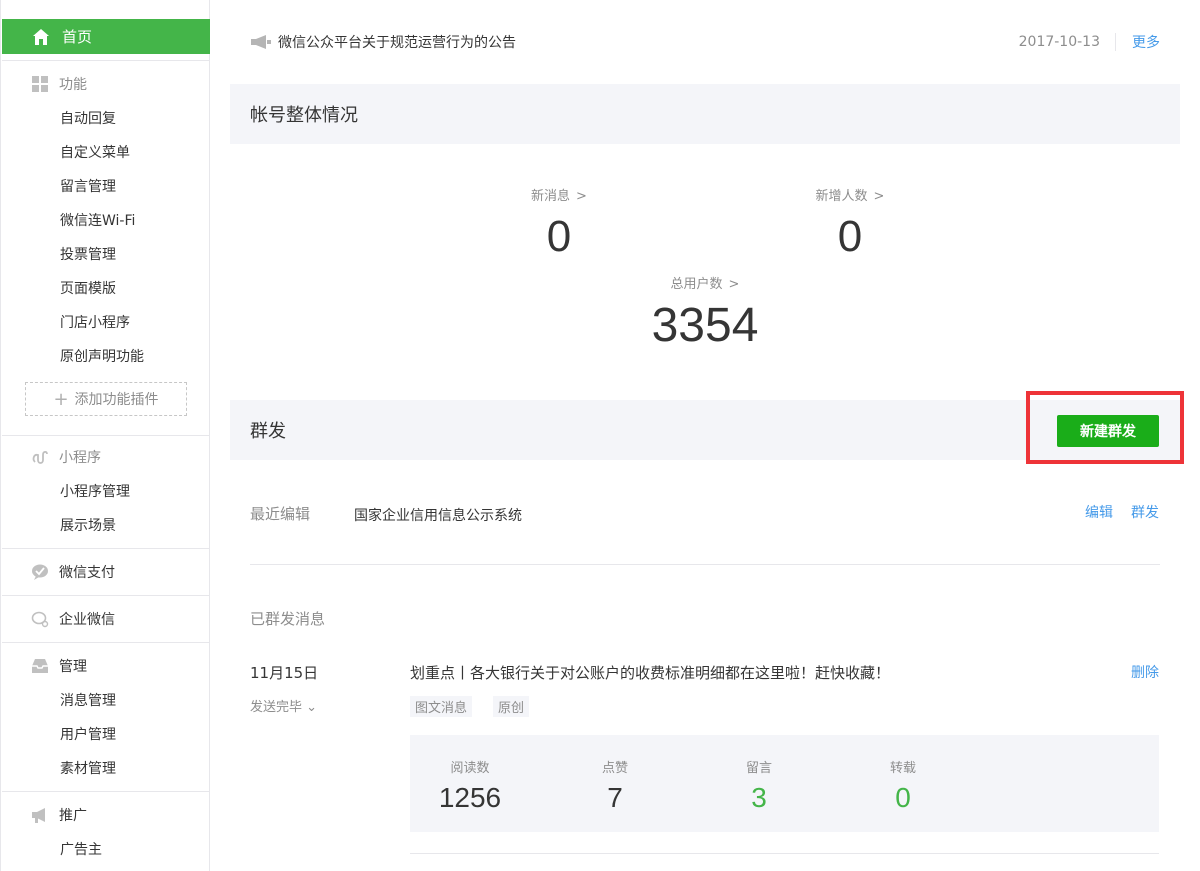 The height and width of the screenshot is (871, 1200). What do you see at coordinates (650, 672) in the screenshot?
I see `message-title: 划重点丨各大银行关于对公账户的收费标准明细都在这里啦！赶快收藏！` at bounding box center [650, 672].